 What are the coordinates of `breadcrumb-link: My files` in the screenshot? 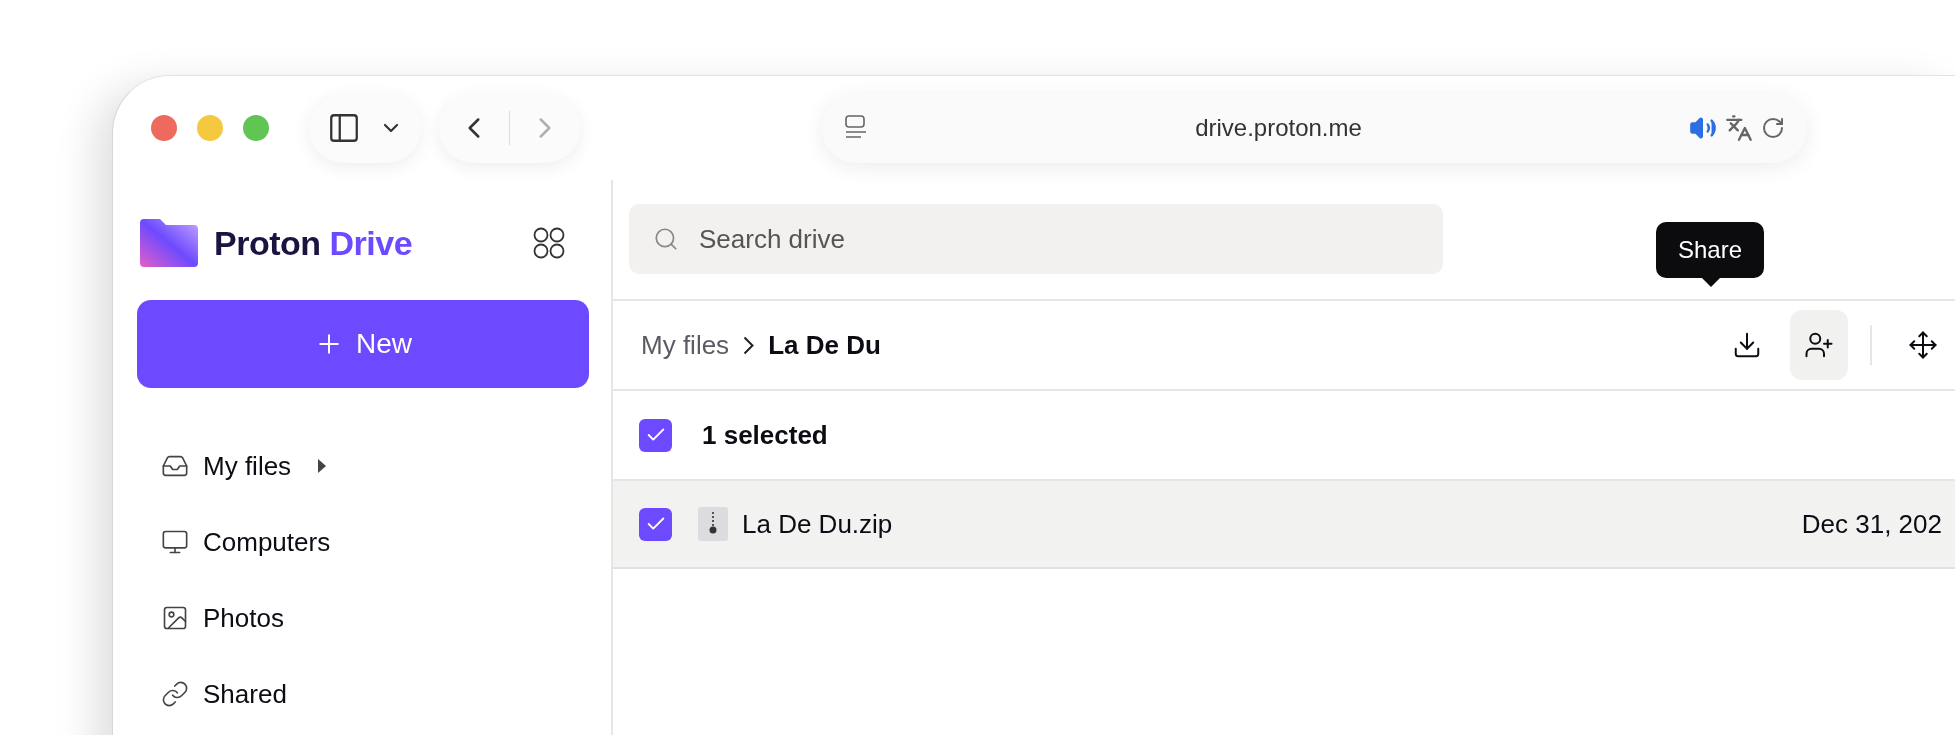 It's located at (685, 345).